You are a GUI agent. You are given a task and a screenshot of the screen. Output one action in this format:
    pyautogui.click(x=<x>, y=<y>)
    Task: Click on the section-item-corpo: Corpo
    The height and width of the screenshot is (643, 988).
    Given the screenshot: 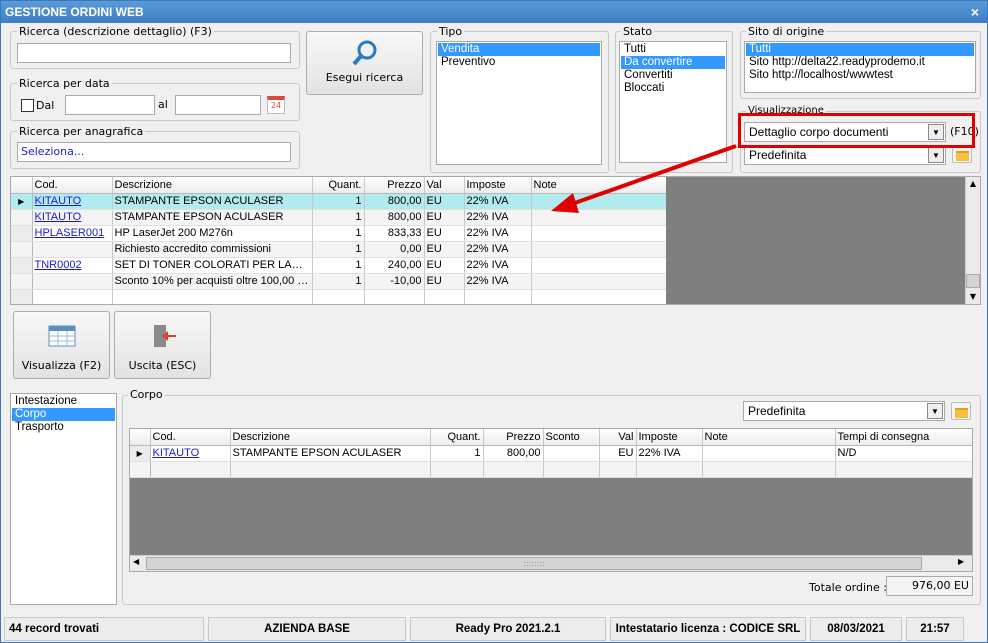 What is the action you would take?
    pyautogui.click(x=63, y=414)
    